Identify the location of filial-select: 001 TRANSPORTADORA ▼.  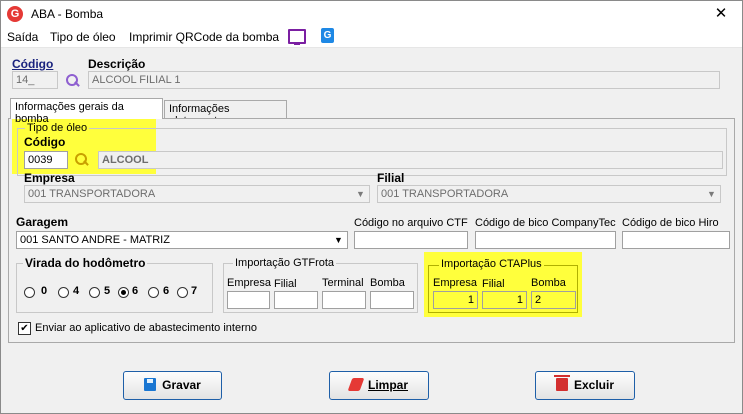
(549, 194).